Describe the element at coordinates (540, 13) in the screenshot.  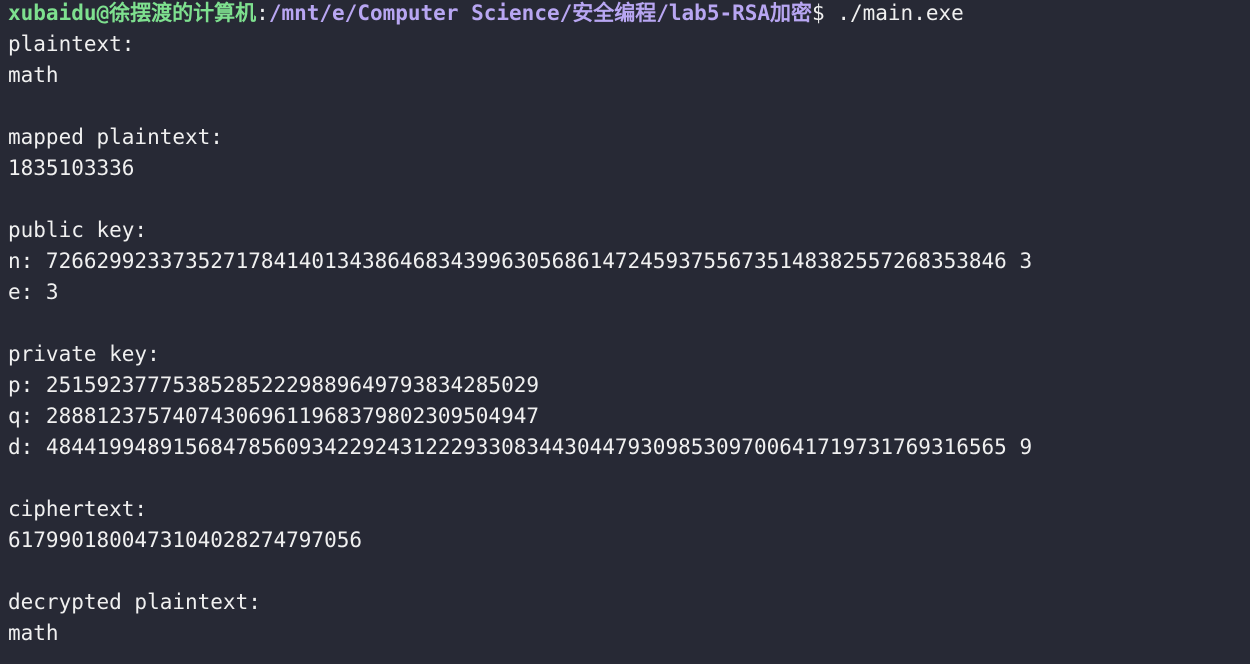
I see `prompt-path: /mnt/e/Computer Science/安全编程/lab5-RSA加密` at that location.